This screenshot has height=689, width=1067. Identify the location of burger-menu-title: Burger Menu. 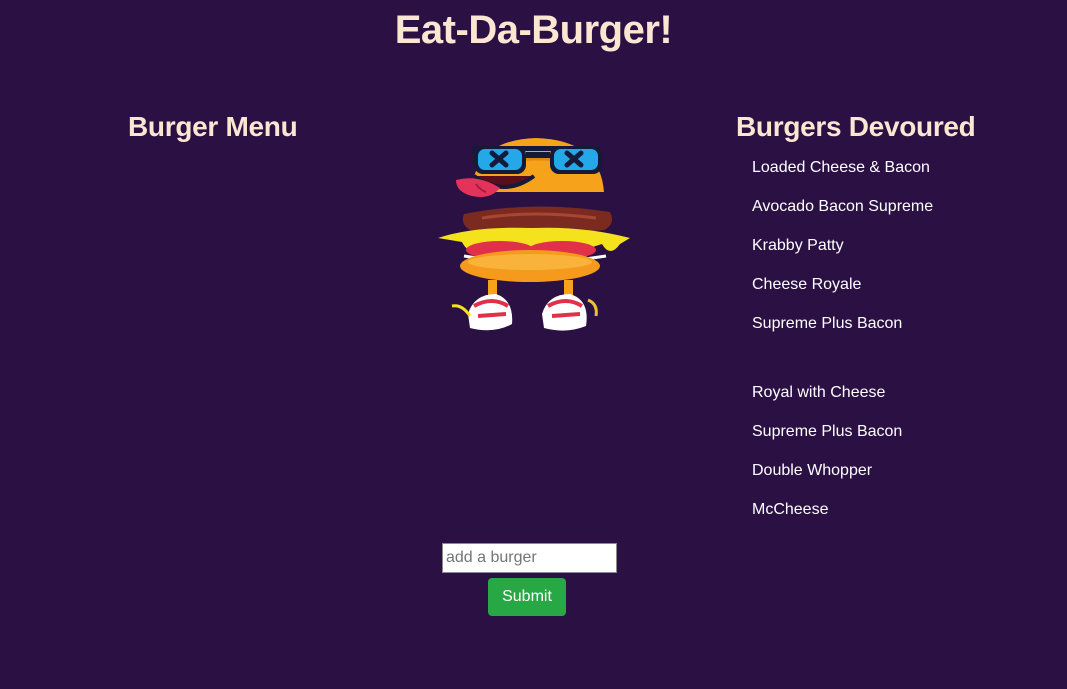
(213, 126).